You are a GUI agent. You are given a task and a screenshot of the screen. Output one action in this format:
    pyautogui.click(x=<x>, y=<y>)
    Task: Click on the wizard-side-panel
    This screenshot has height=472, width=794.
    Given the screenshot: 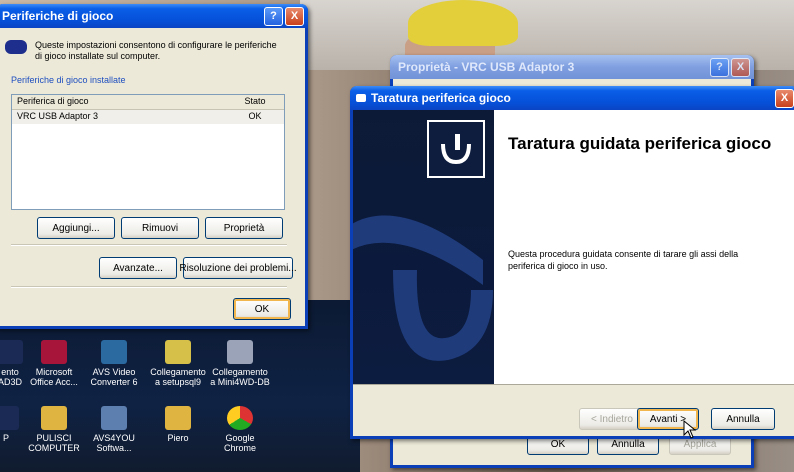 What is the action you would take?
    pyautogui.click(x=423, y=247)
    